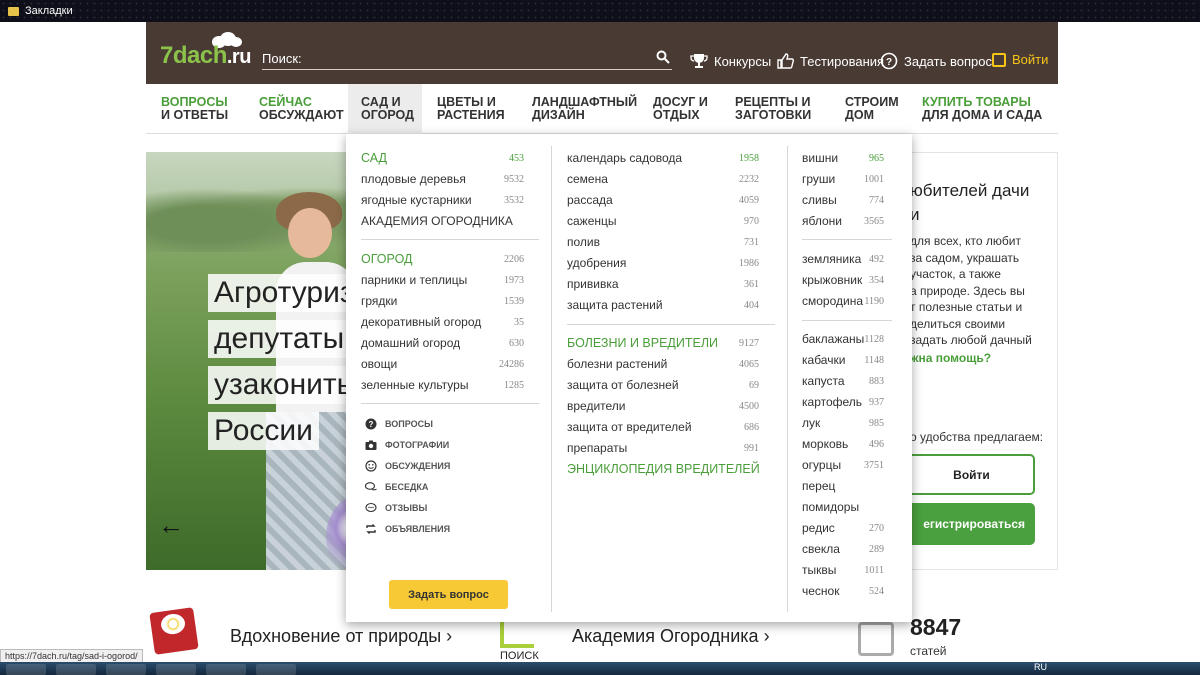  I want to click on menu-count: 354, so click(876, 280).